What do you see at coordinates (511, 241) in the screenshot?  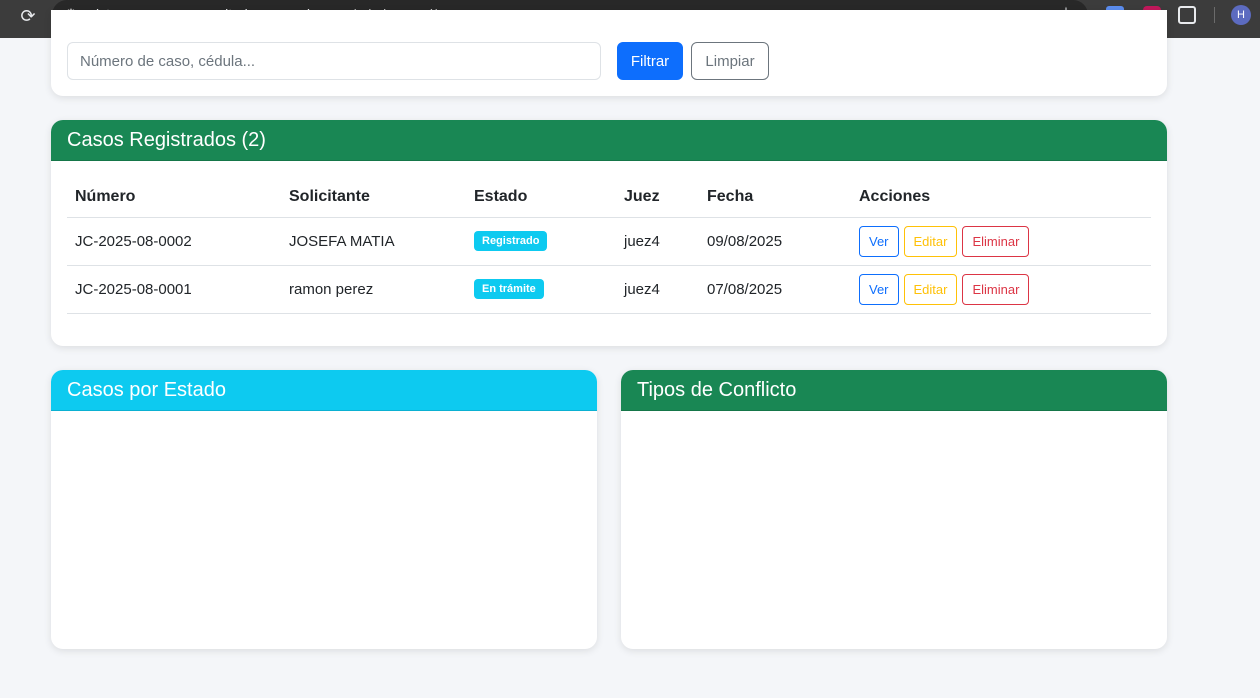 I see `status-badge: Registrado` at bounding box center [511, 241].